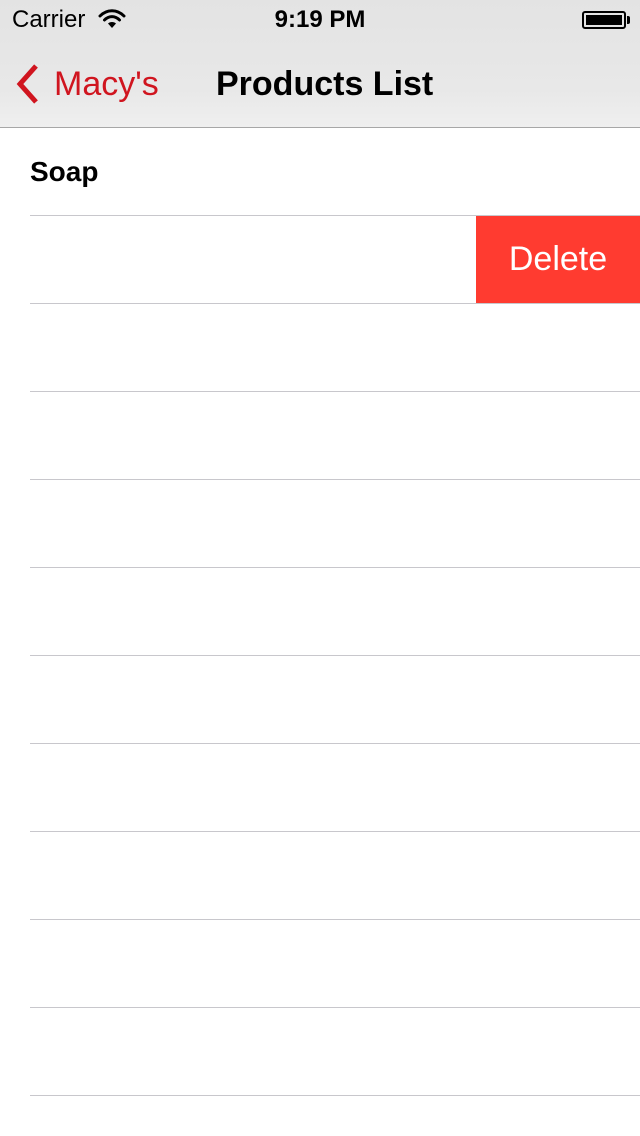 This screenshot has height=1136, width=640. What do you see at coordinates (320, 260) in the screenshot?
I see `table-row: Delete` at bounding box center [320, 260].